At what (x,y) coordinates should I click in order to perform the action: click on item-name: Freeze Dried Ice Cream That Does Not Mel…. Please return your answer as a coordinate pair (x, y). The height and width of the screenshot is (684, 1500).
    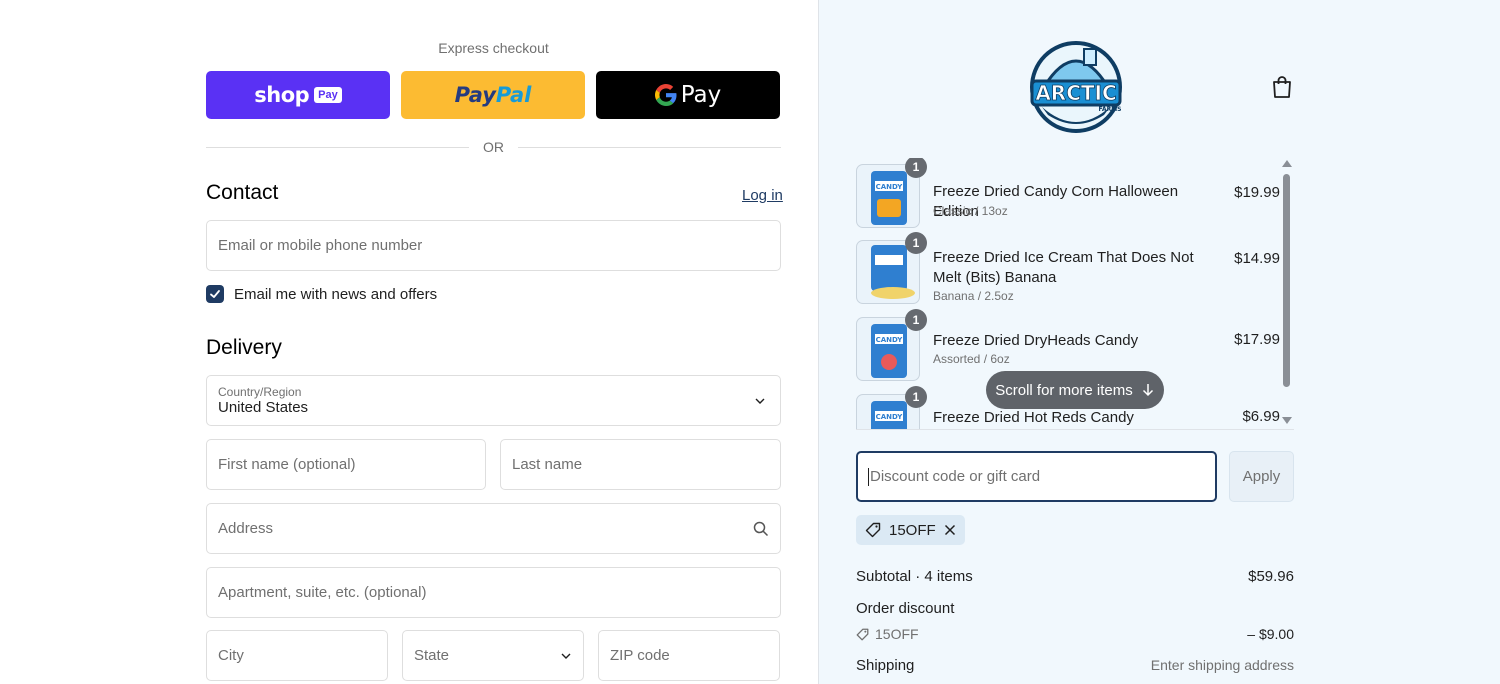
    Looking at the image, I should click on (1063, 267).